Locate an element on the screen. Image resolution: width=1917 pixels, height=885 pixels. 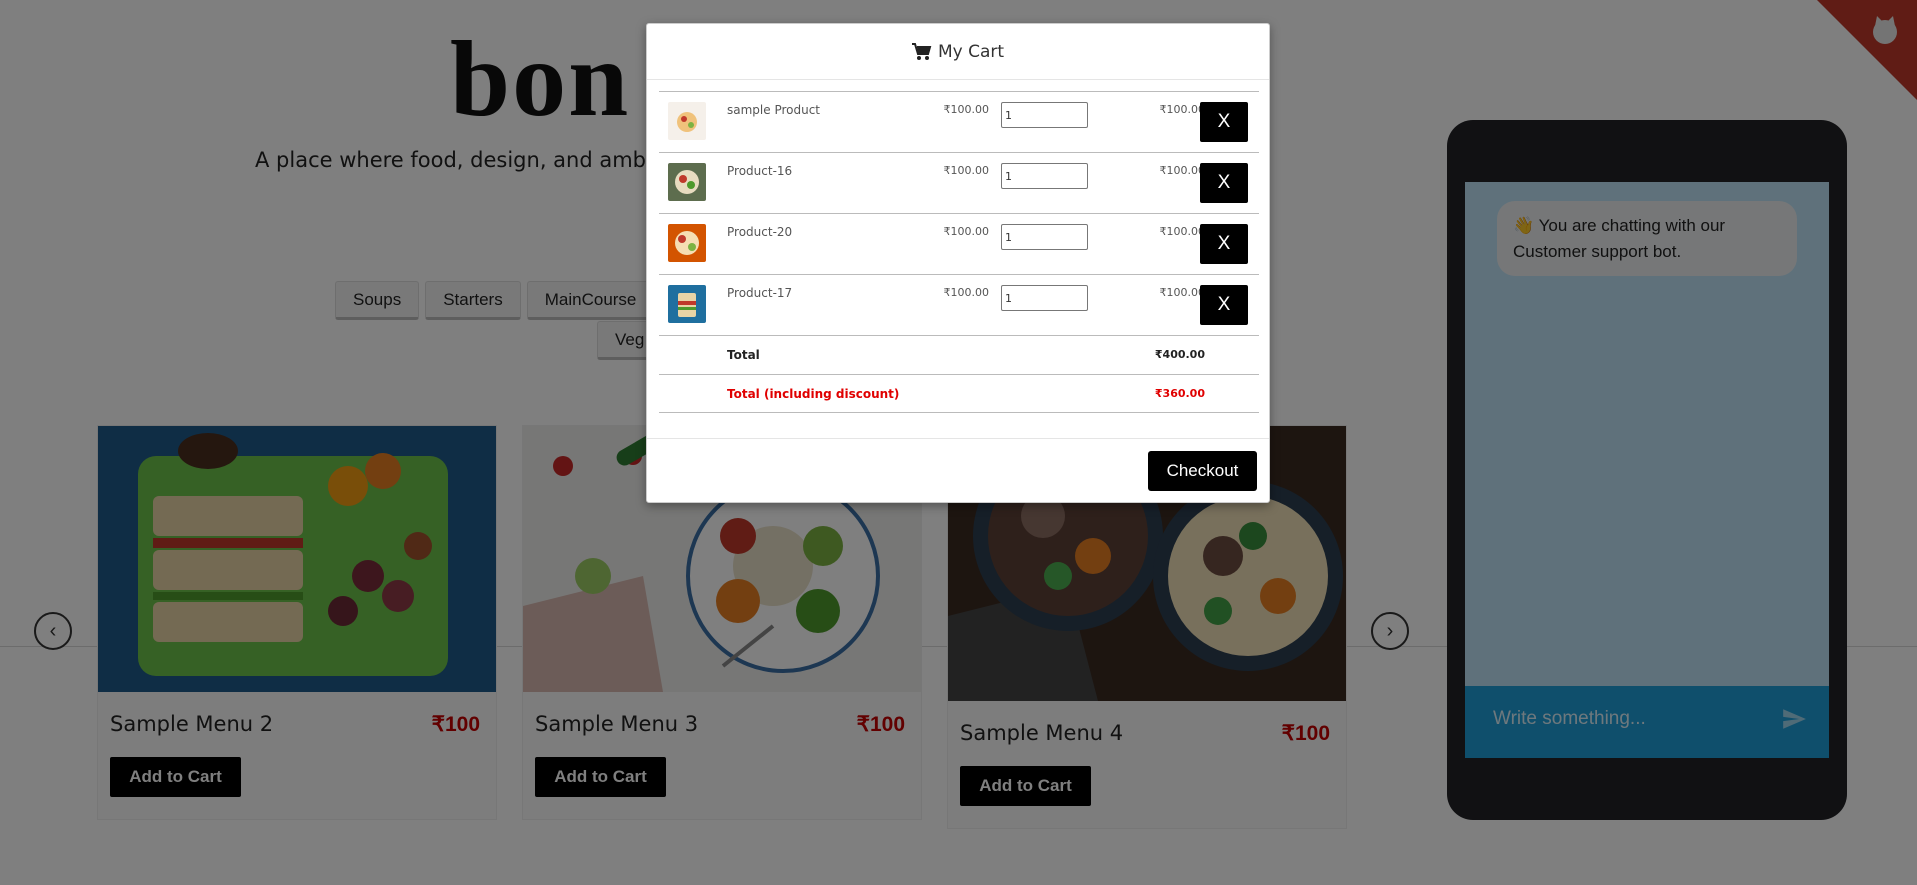
total-label: Total is located at coordinates (743, 355).